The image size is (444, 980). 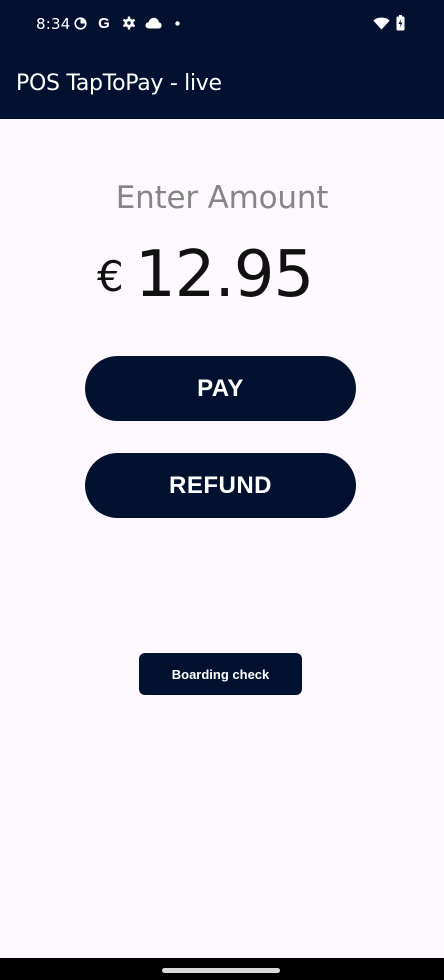 What do you see at coordinates (220, 485) in the screenshot?
I see `refund-button: REFUND` at bounding box center [220, 485].